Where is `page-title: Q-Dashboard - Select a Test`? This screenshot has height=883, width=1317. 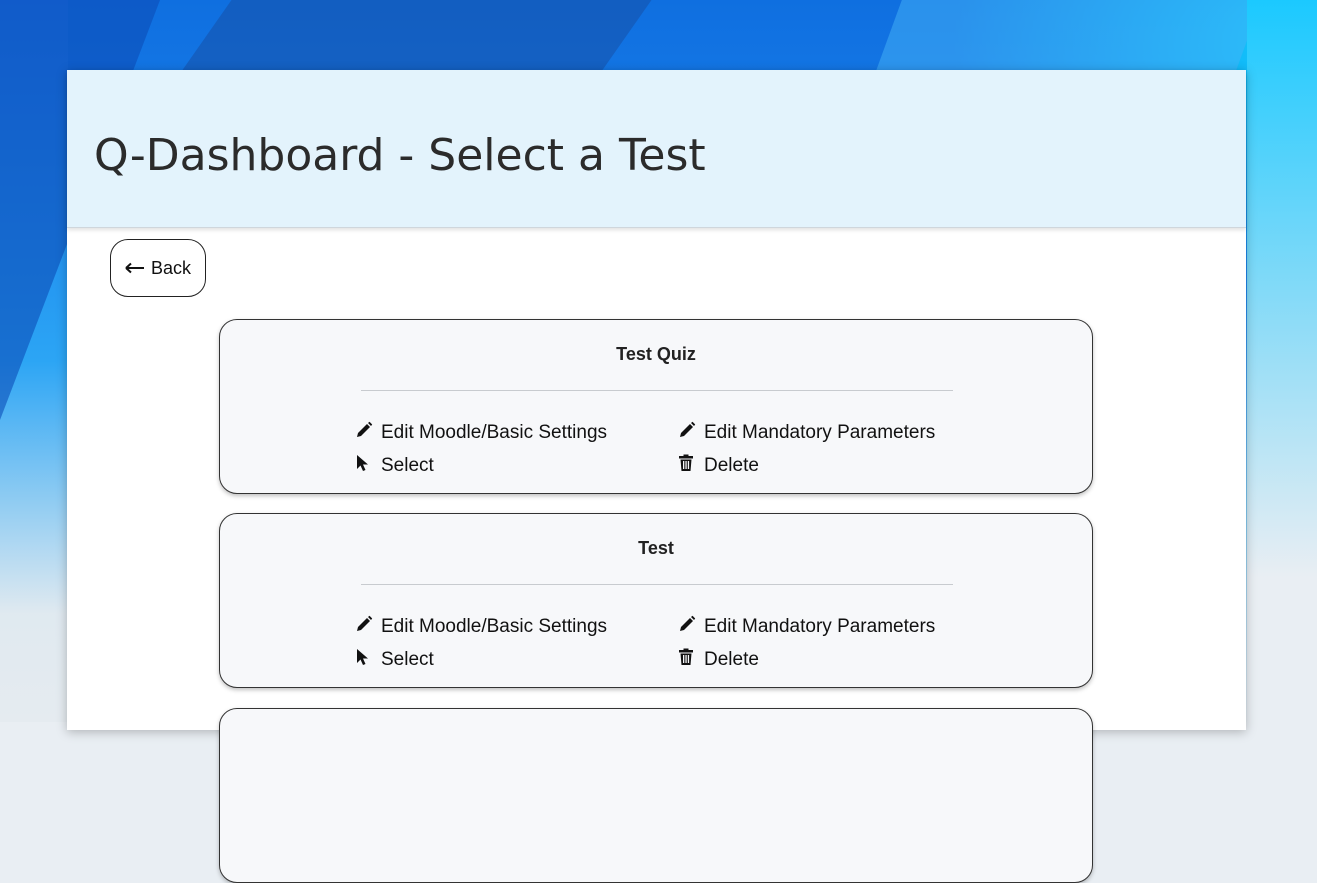
page-title: Q-Dashboard - Select a Test is located at coordinates (400, 155).